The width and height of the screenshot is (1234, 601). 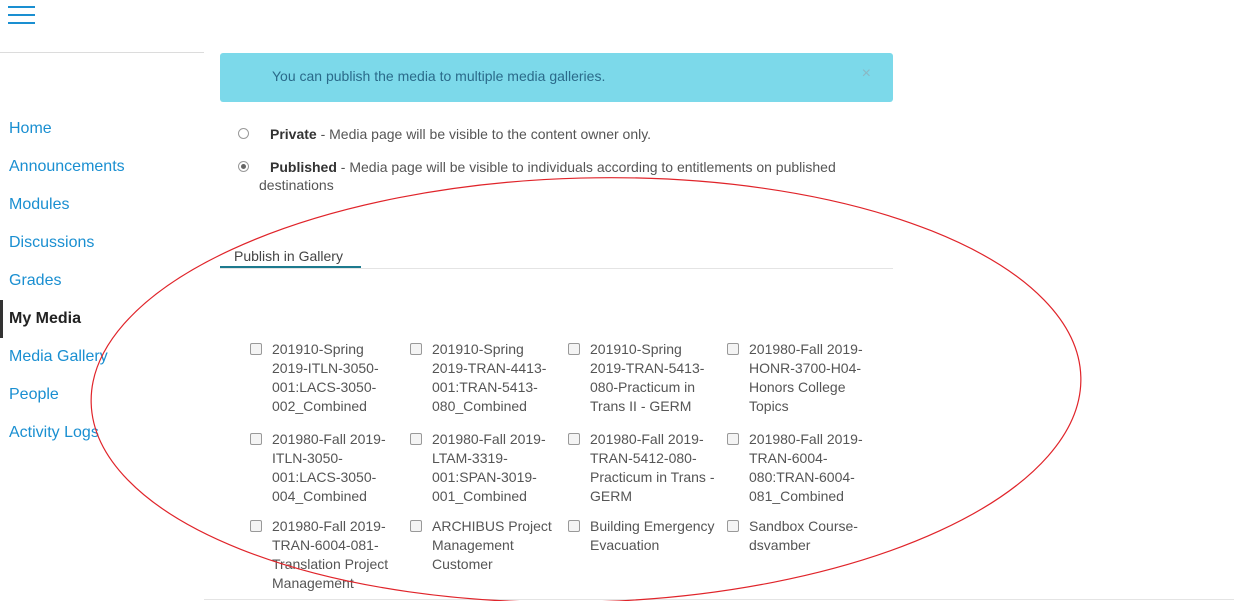 I want to click on nav-grades: Grades, so click(x=102, y=281).